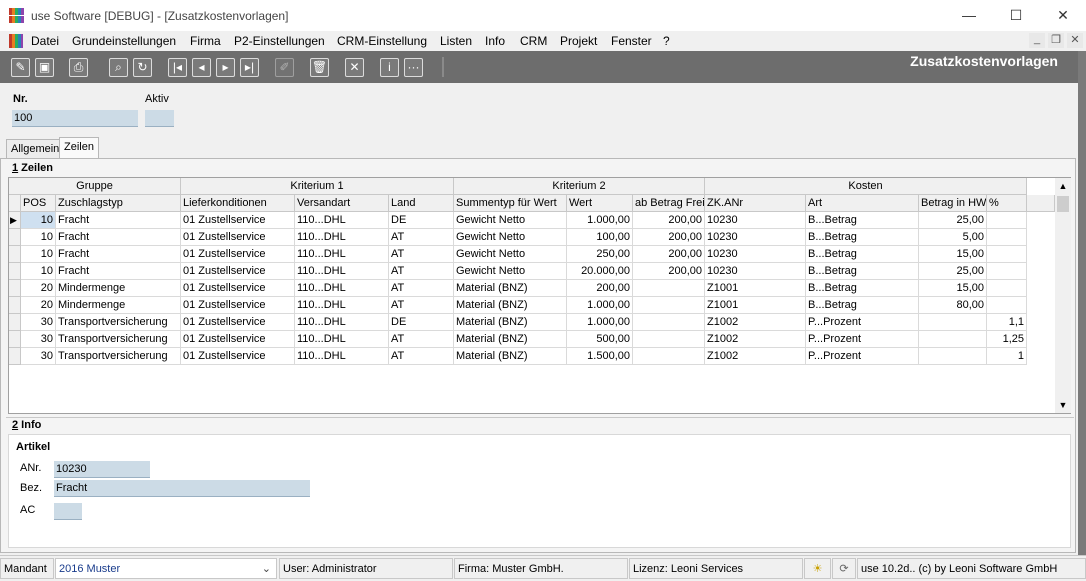  I want to click on table-cell: 1, so click(1007, 356).